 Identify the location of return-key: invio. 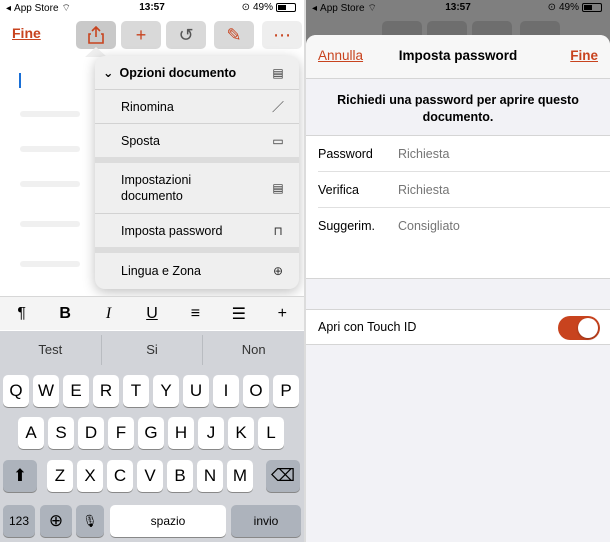
(266, 521).